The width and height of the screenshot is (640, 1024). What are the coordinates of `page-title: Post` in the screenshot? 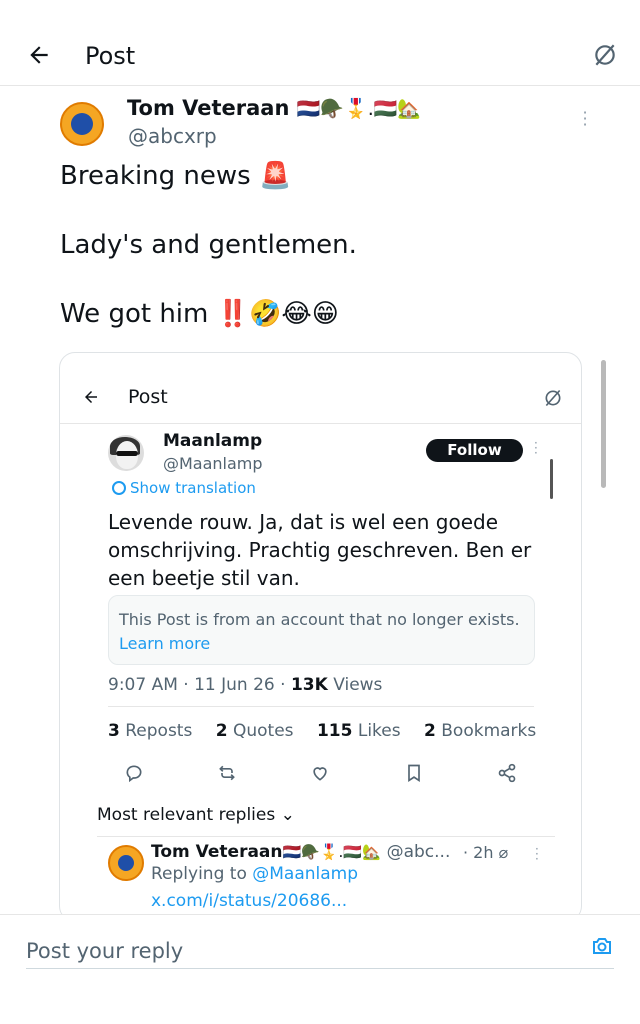 It's located at (110, 56).